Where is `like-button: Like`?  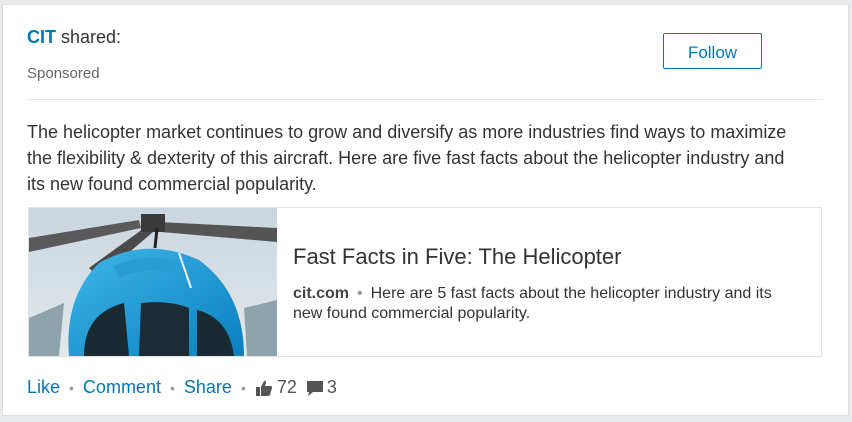
like-button: Like is located at coordinates (43, 387).